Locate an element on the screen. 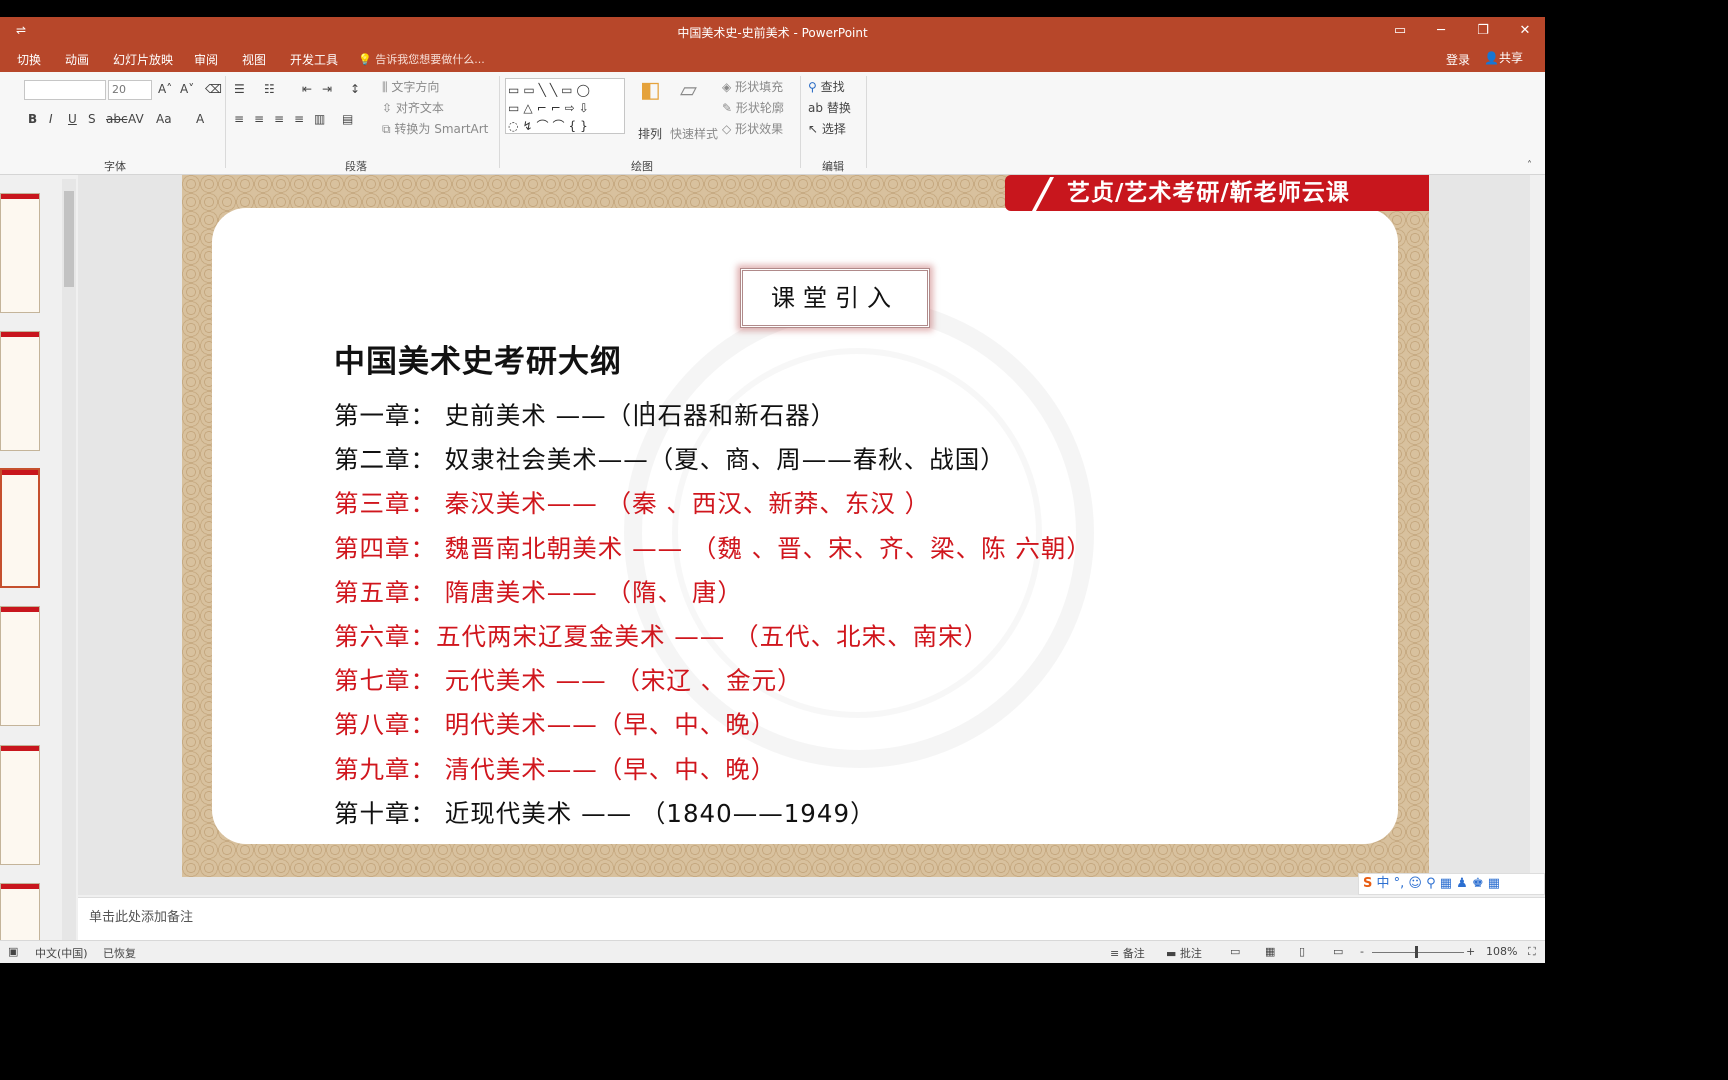 The image size is (1728, 1080). align-text-button: ⇳ 对齐文本 is located at coordinates (413, 107).